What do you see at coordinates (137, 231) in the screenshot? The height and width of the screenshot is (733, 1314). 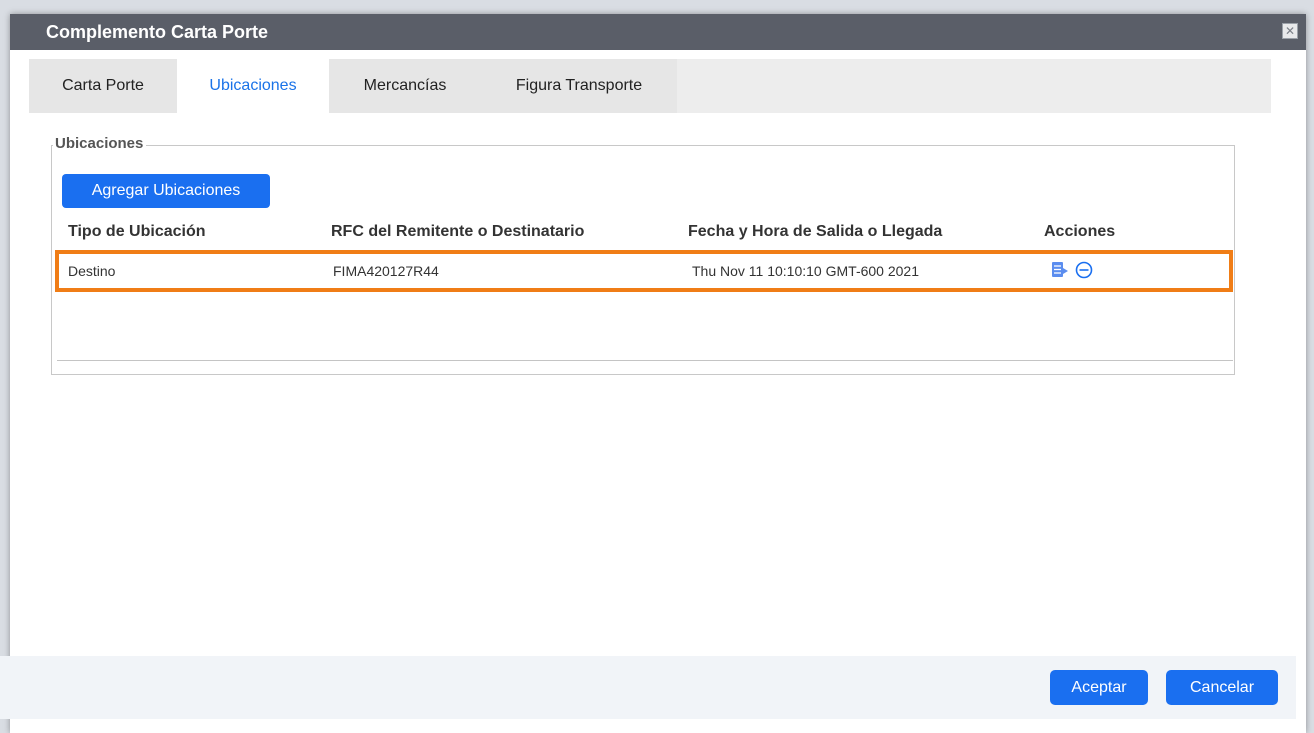 I see `column-header-tipo: Tipo de Ubicación` at bounding box center [137, 231].